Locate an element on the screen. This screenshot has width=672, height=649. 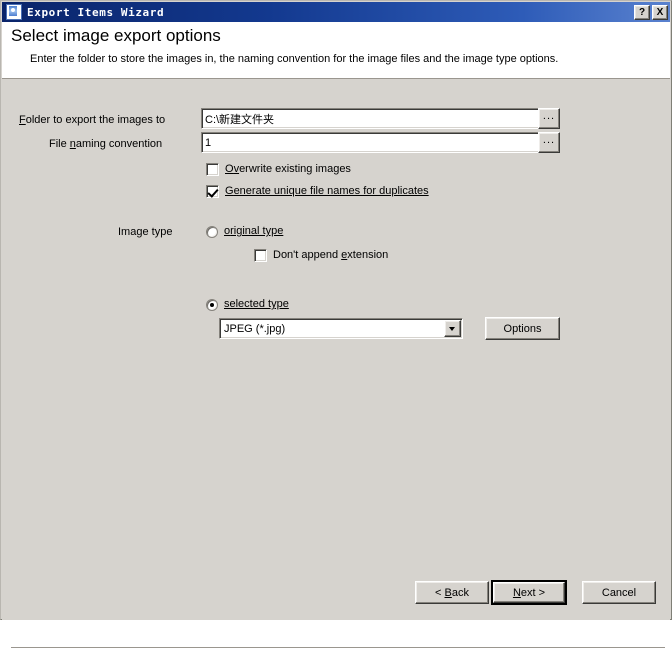
image-type-label: Image type is located at coordinates (145, 232).